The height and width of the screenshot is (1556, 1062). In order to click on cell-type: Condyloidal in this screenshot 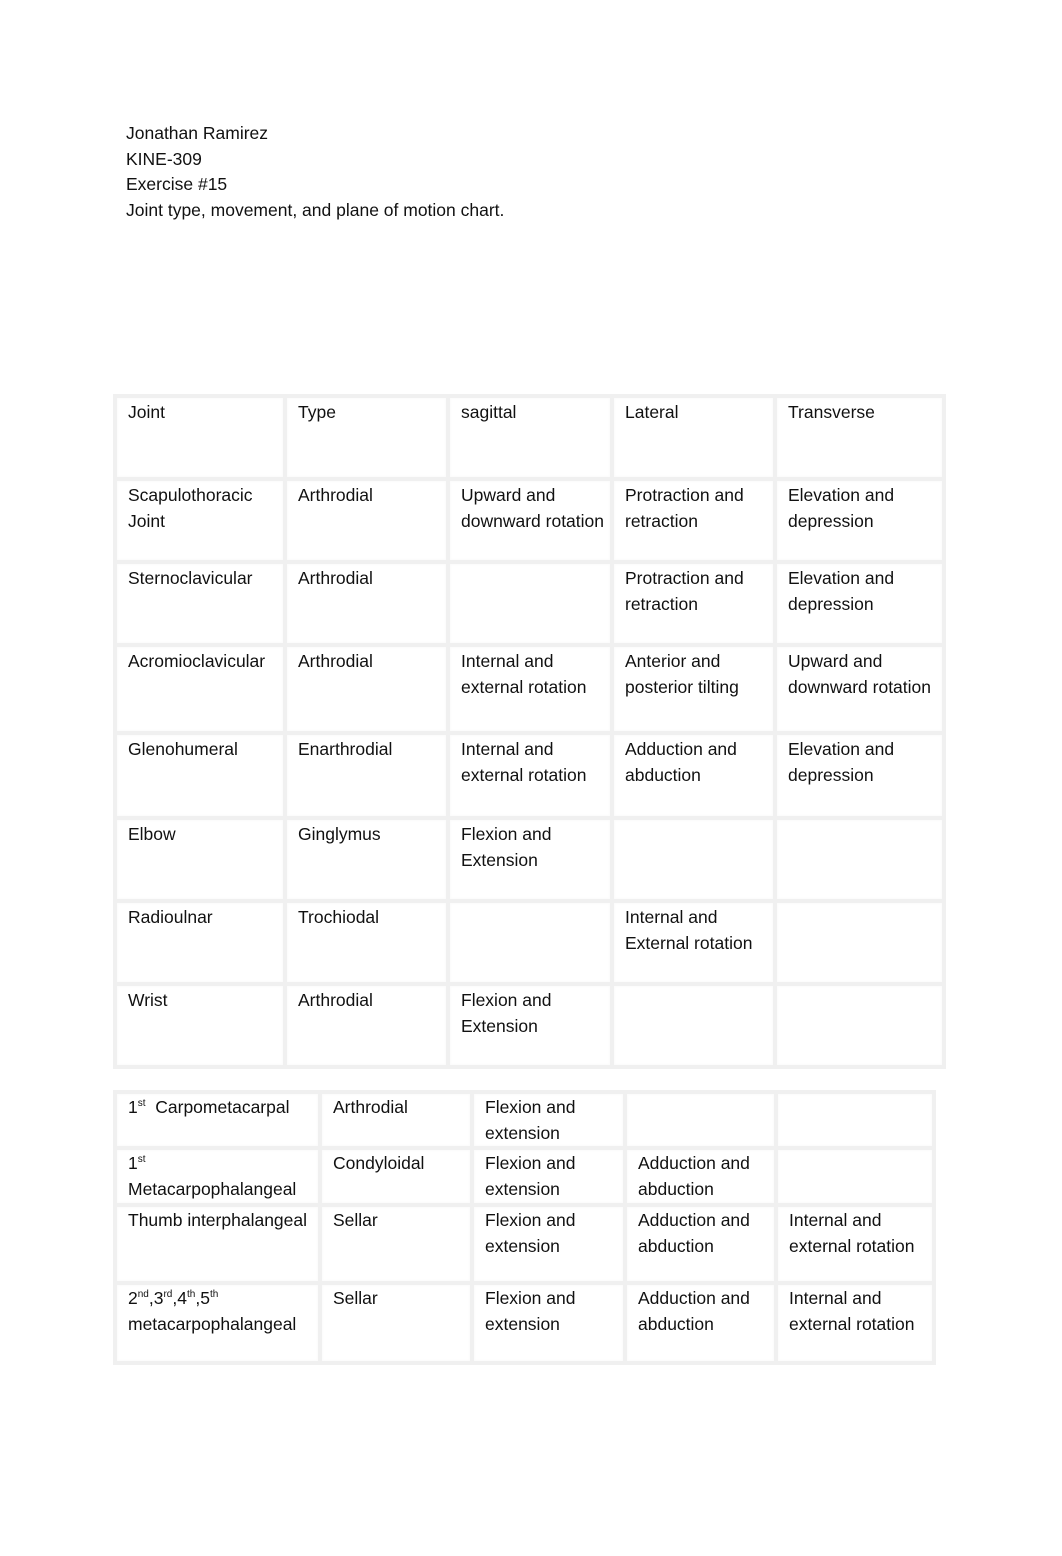, I will do `click(396, 1176)`.